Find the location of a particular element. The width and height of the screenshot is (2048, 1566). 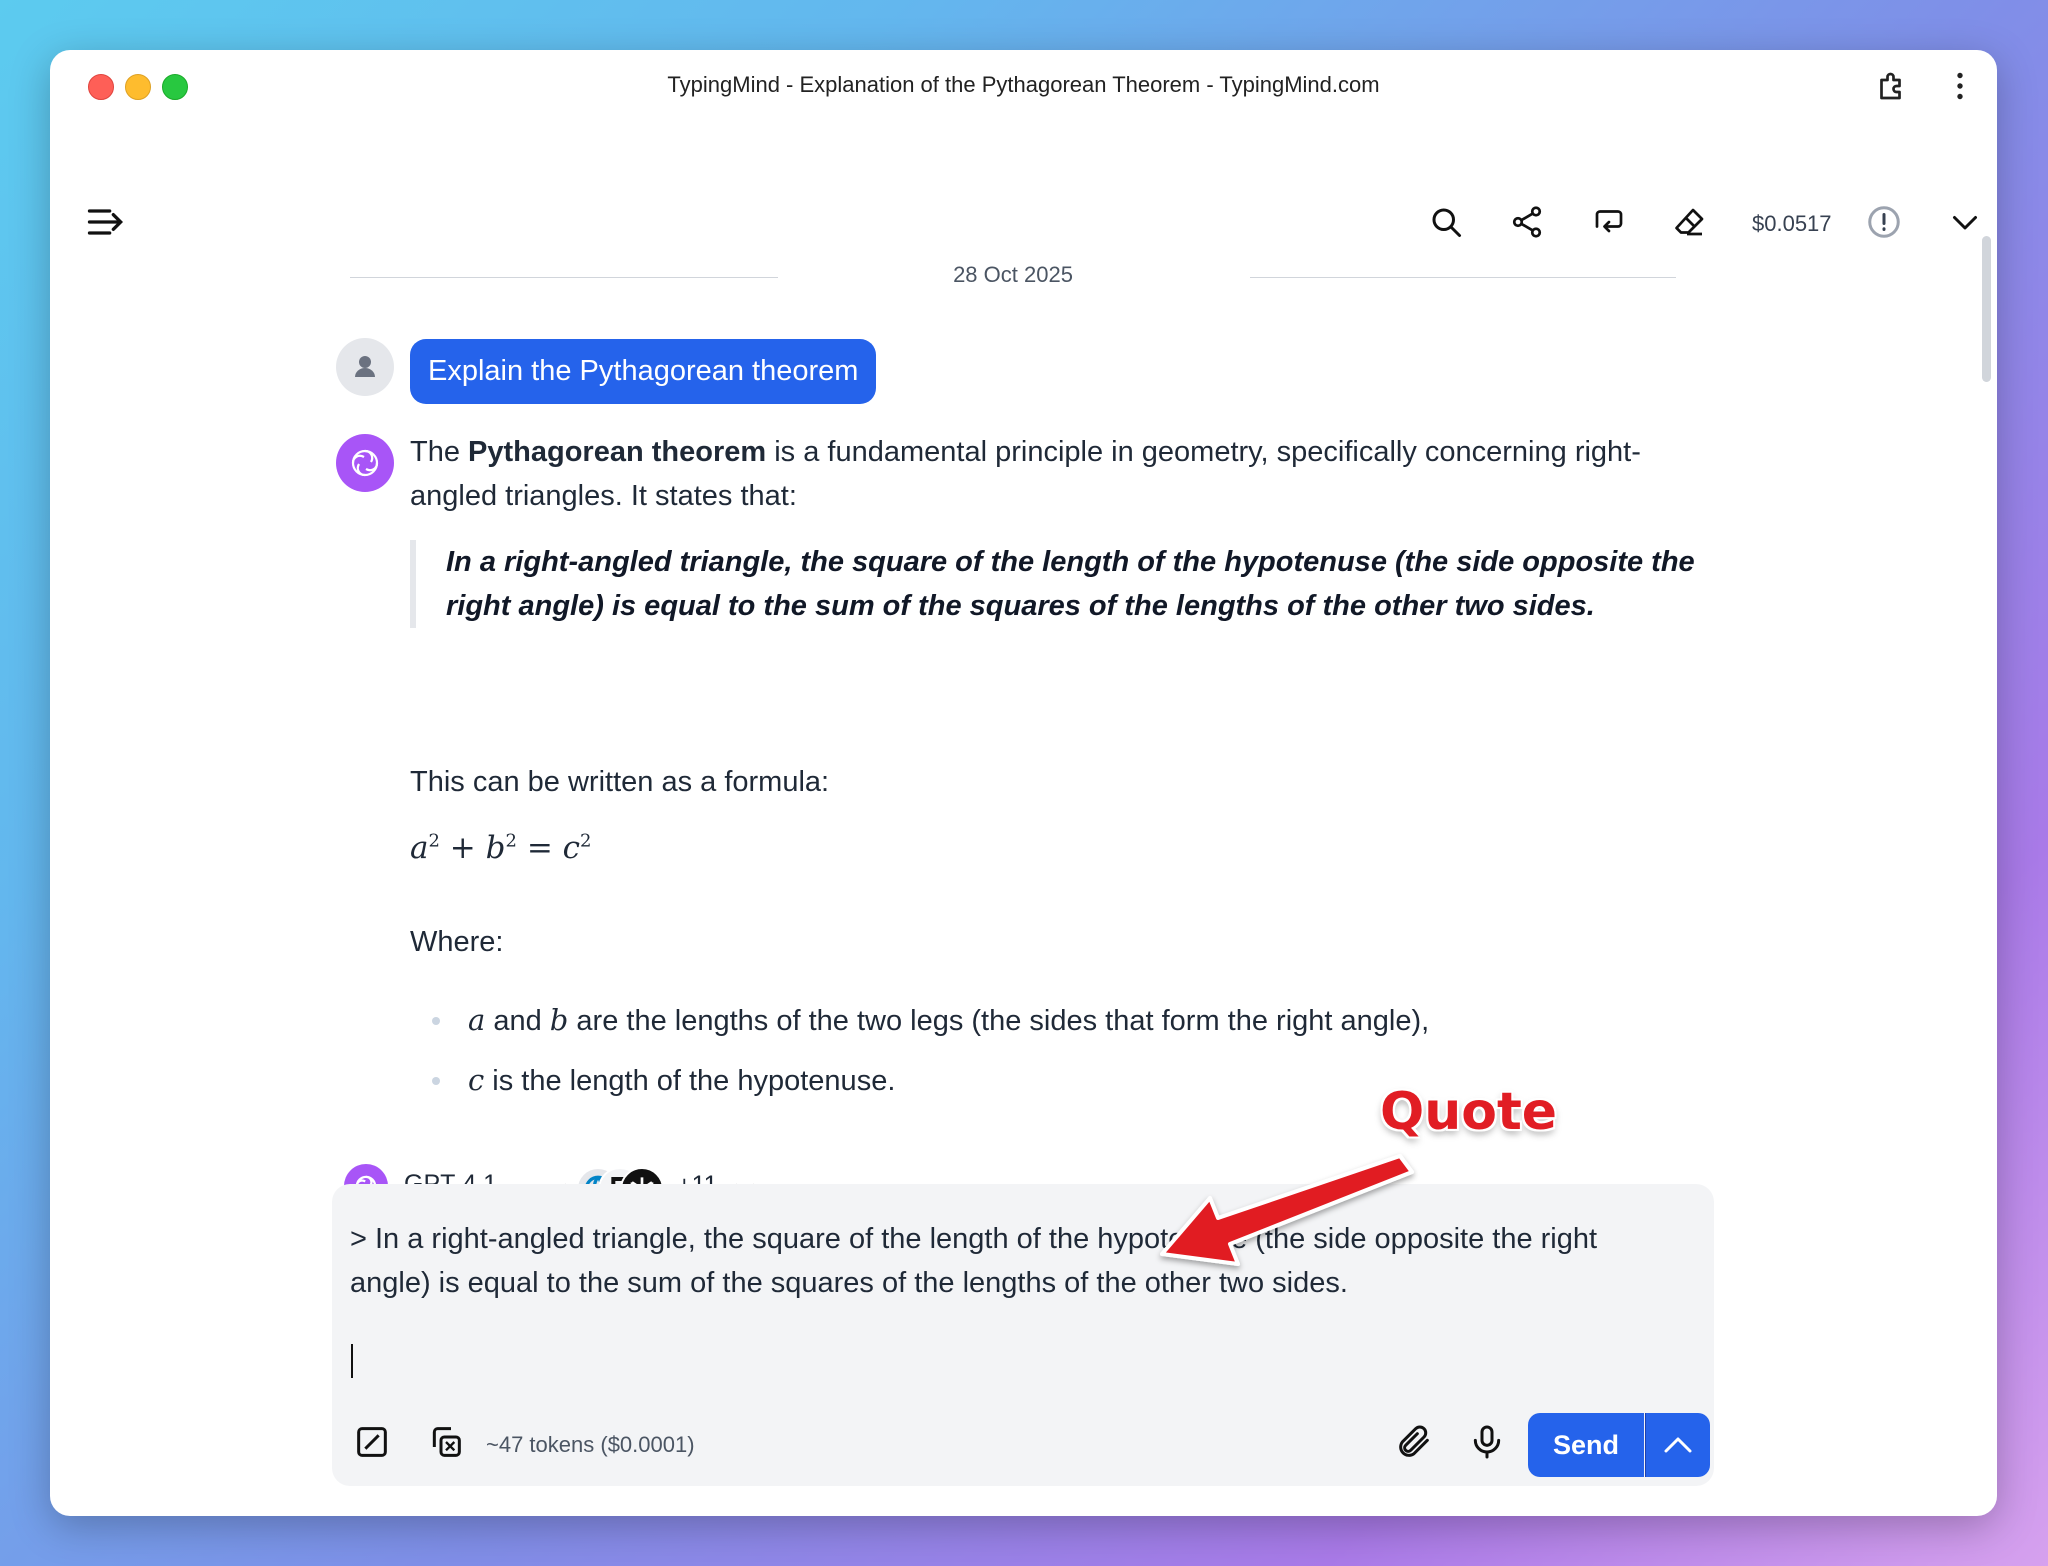

send-button: Send is located at coordinates (1586, 1445).